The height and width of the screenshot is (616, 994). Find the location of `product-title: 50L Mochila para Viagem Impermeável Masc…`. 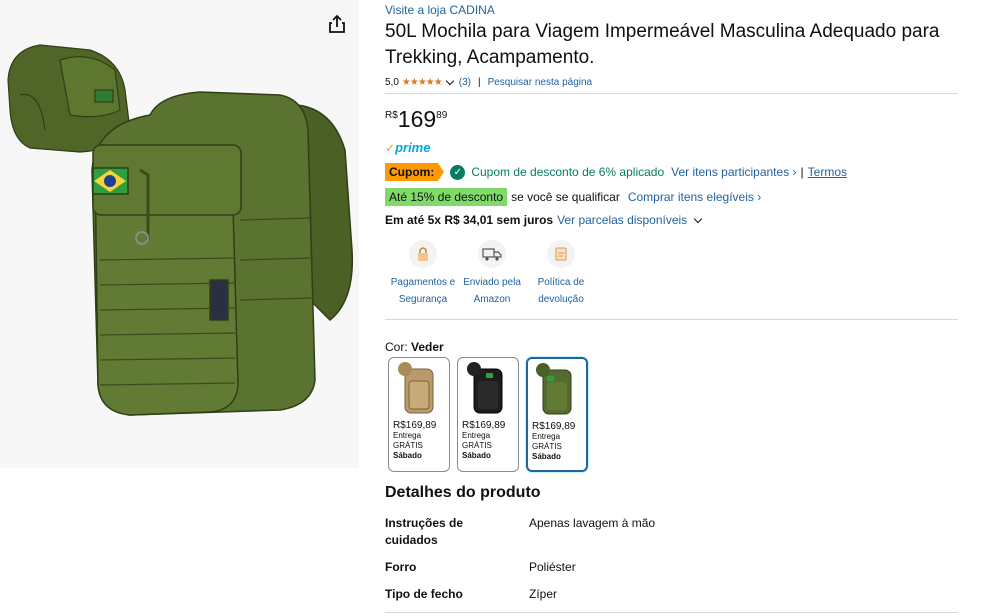

product-title: 50L Mochila para Viagem Impermeável Masc… is located at coordinates (662, 44).